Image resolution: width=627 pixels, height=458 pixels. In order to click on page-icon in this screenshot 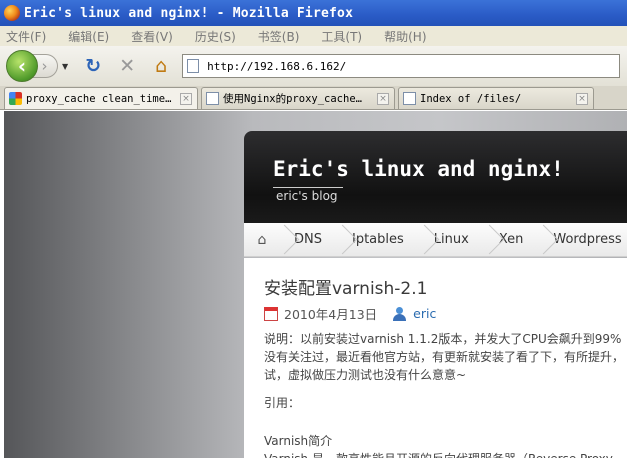, I will do `click(193, 66)`.